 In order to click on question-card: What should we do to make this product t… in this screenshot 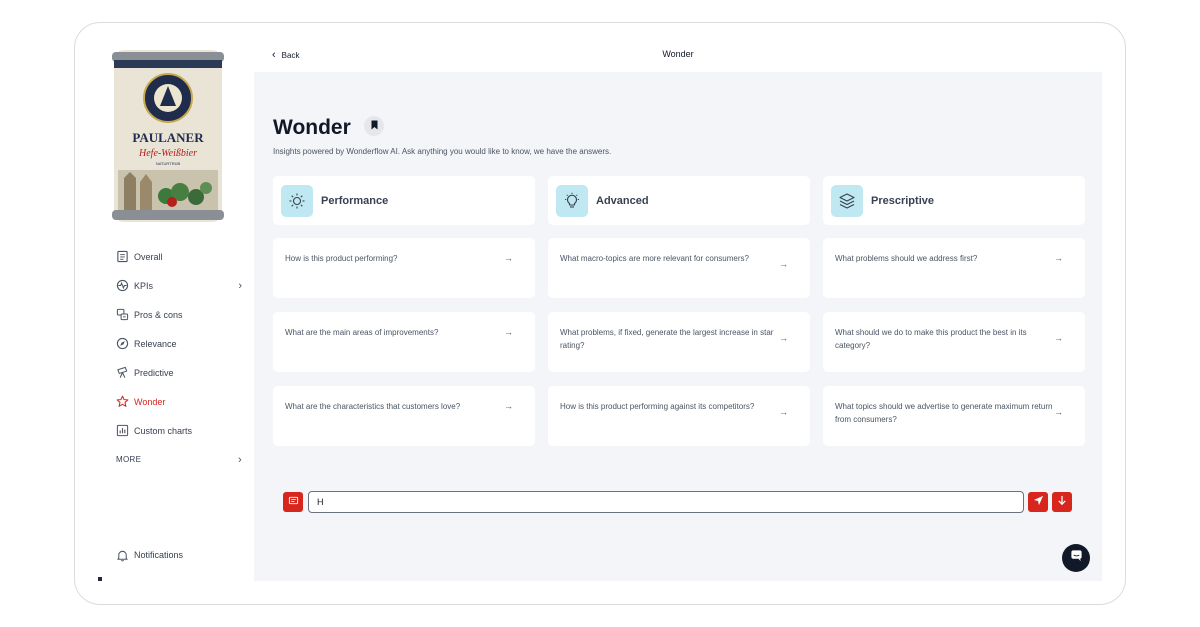, I will do `click(954, 342)`.